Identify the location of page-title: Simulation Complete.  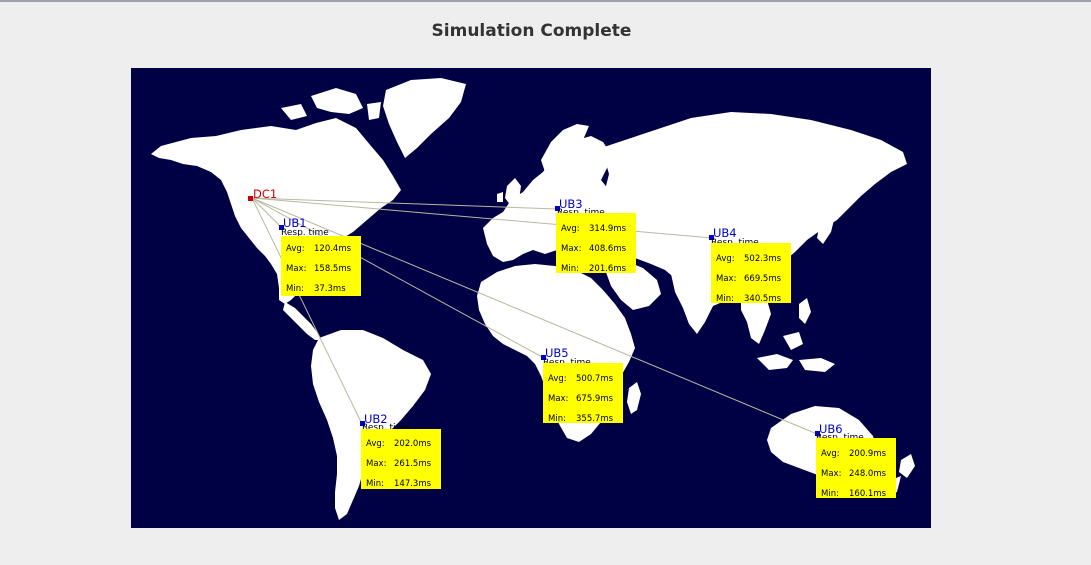
(531, 31).